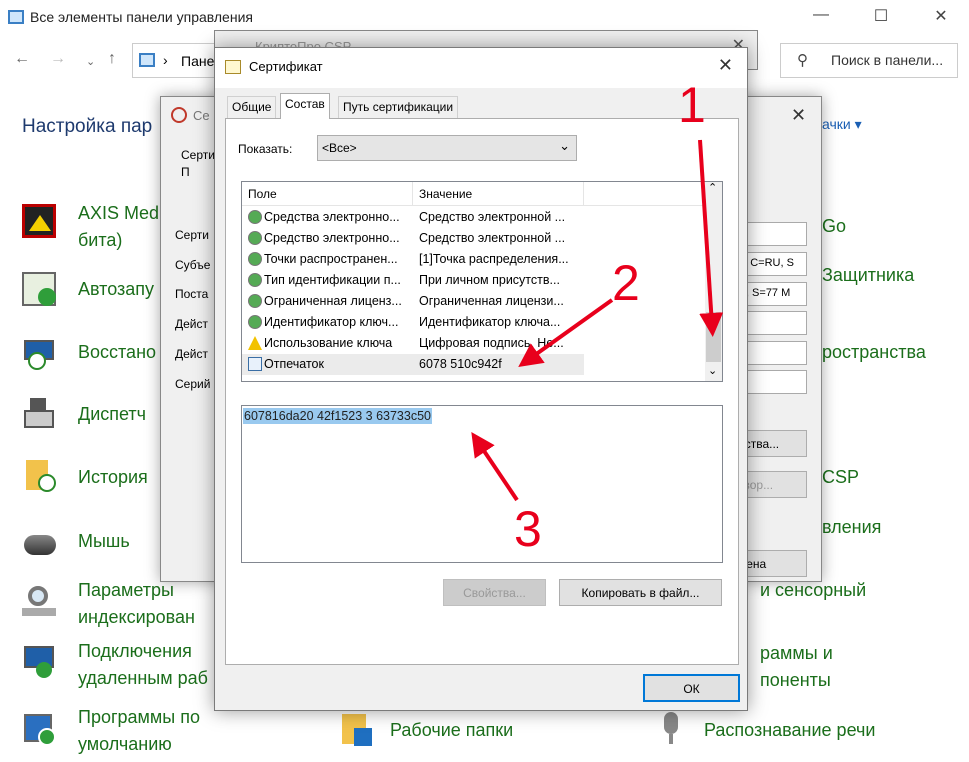  Describe the element at coordinates (305, 106) in the screenshot. I see `tab-details: Состав` at that location.